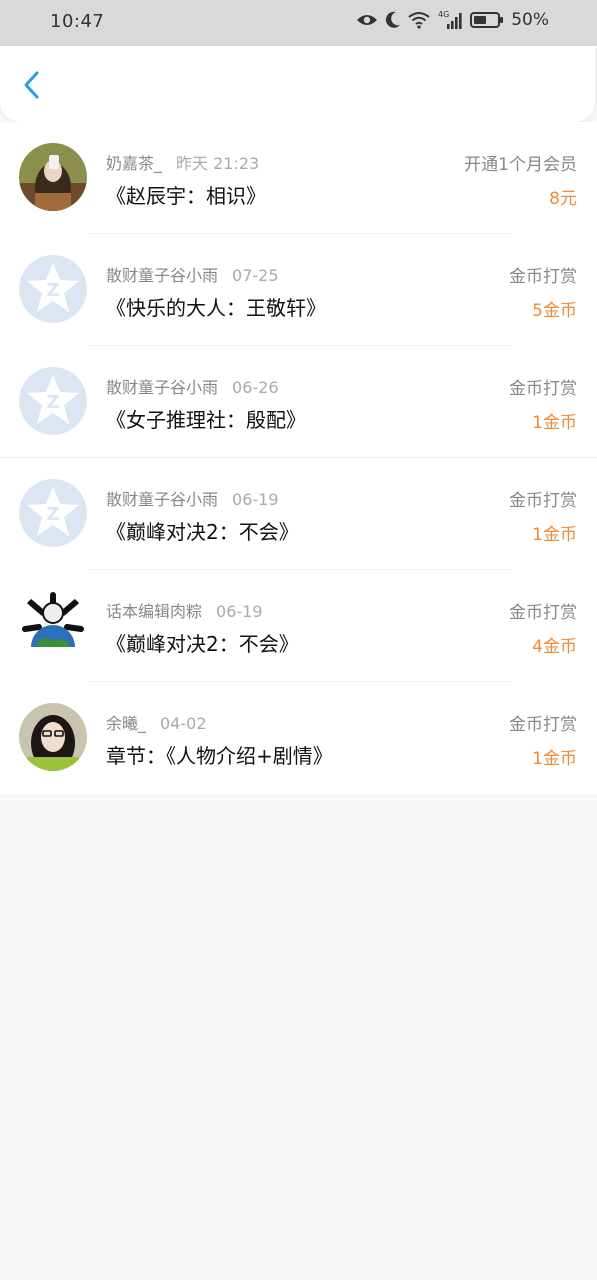 The height and width of the screenshot is (1280, 597). Describe the element at coordinates (297, 84) in the screenshot. I see `top-bar` at that location.